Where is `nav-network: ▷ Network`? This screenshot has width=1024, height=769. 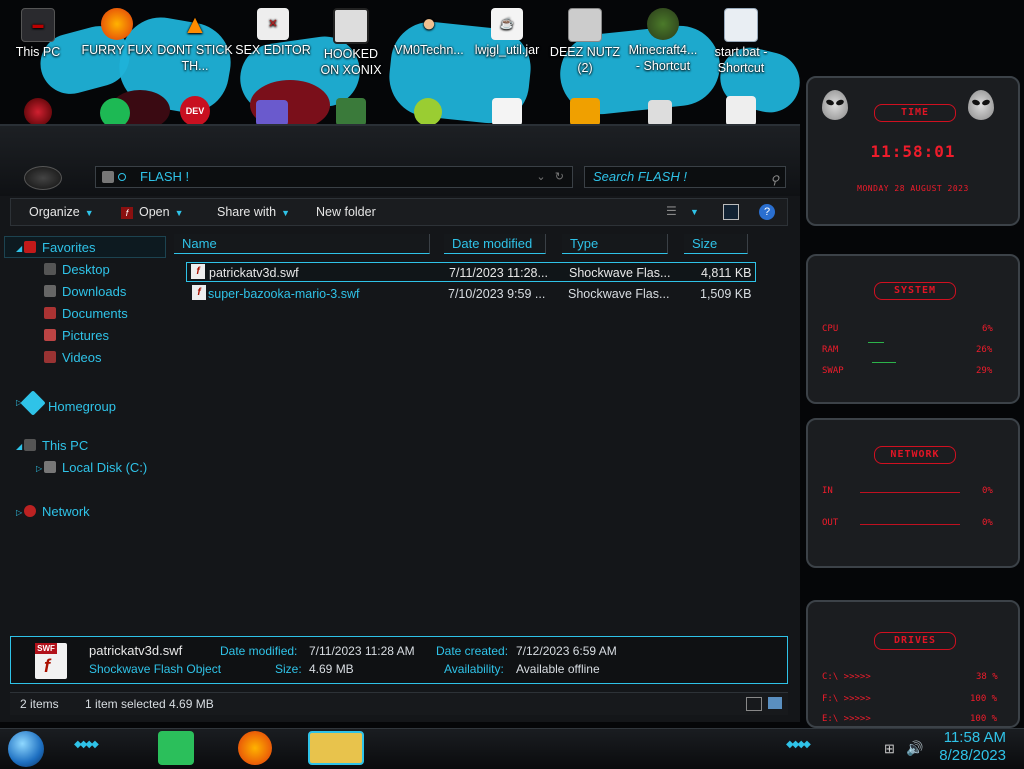
nav-network: ▷ Network is located at coordinates (53, 511).